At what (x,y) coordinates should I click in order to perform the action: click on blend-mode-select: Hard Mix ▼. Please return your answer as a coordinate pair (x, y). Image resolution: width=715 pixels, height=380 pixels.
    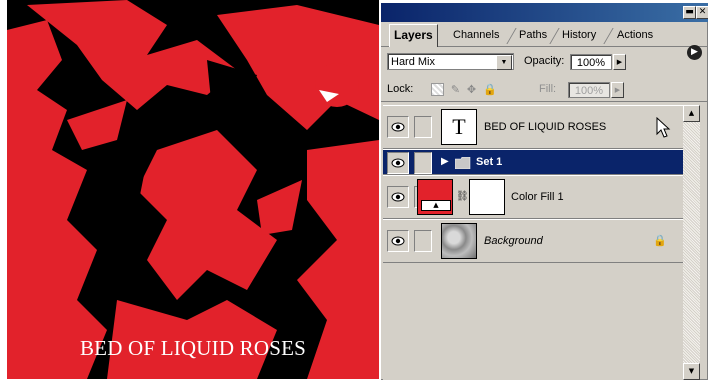
    Looking at the image, I should click on (450, 61).